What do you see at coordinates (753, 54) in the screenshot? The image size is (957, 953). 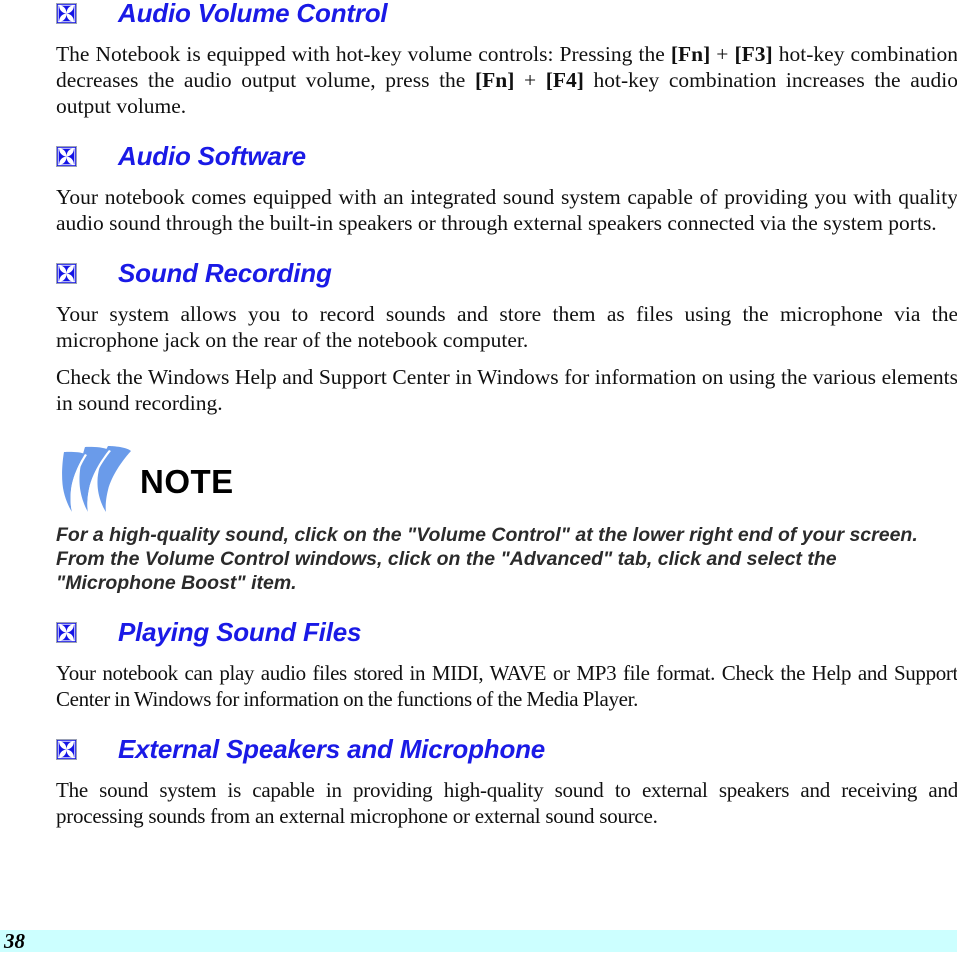 I see `run-text-bold: [F3]` at bounding box center [753, 54].